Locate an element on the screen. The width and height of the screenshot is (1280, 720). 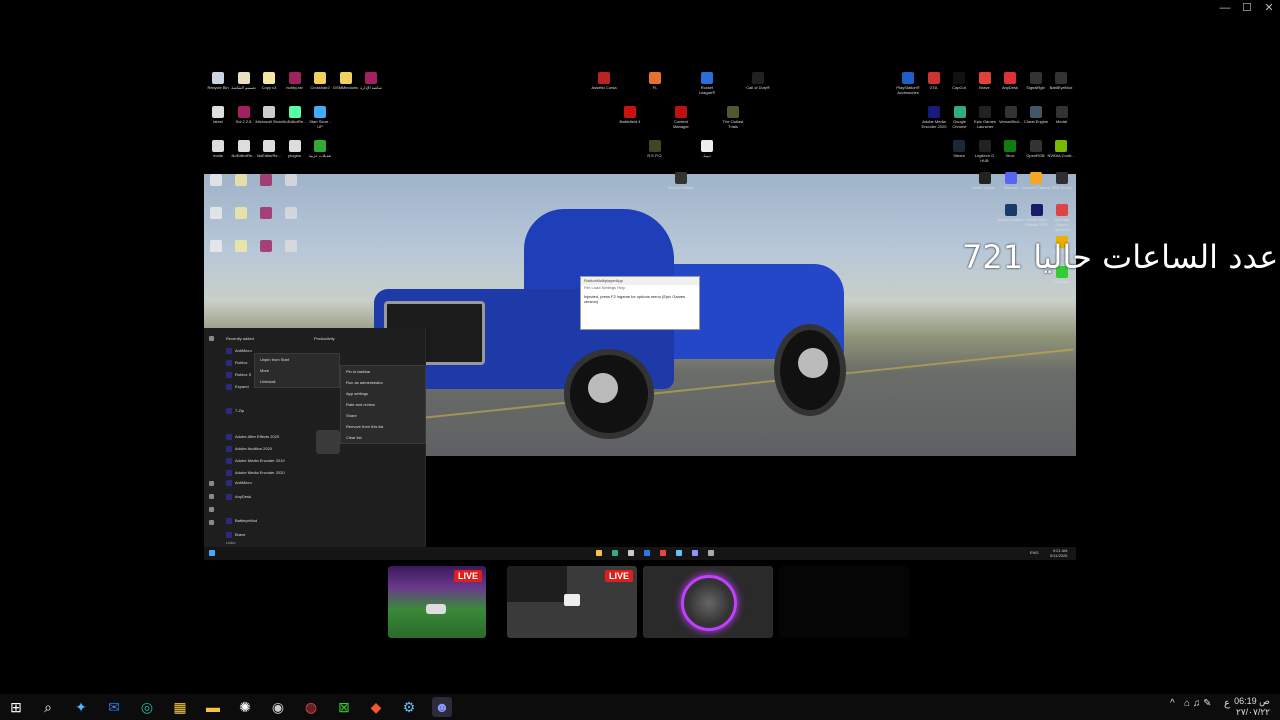
power-icon is located at coordinates (211, 522).